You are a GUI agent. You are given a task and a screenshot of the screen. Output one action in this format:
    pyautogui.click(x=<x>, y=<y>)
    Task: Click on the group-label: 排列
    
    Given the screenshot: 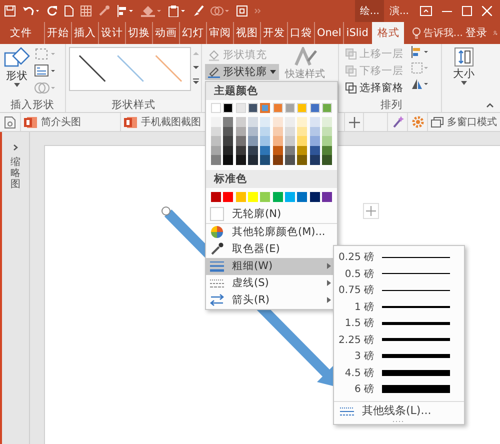 What is the action you would take?
    pyautogui.click(x=391, y=105)
    